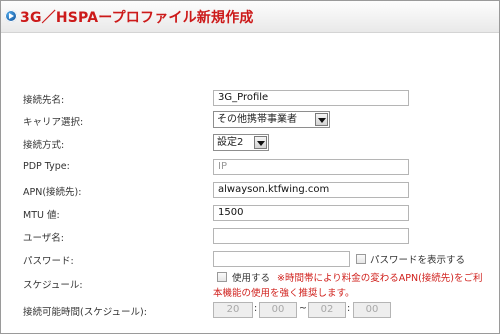  I want to click on connection-name-label: 接続先名:, so click(44, 100).